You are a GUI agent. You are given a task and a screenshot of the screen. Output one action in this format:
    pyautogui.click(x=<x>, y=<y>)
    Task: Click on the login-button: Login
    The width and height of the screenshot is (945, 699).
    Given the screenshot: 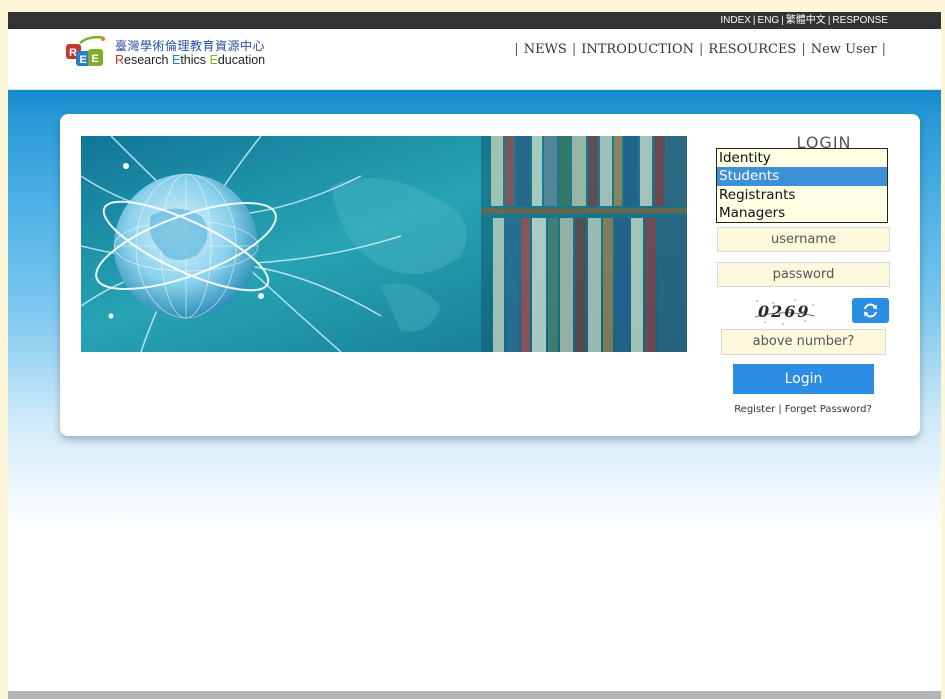 What is the action you would take?
    pyautogui.click(x=803, y=379)
    